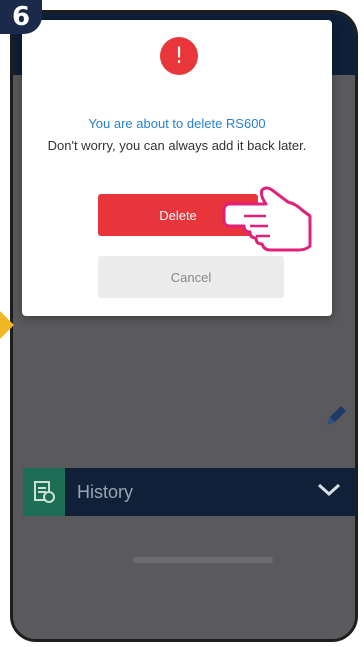 The height and width of the screenshot is (647, 364). What do you see at coordinates (268, 224) in the screenshot?
I see `pointing-hand-icon` at bounding box center [268, 224].